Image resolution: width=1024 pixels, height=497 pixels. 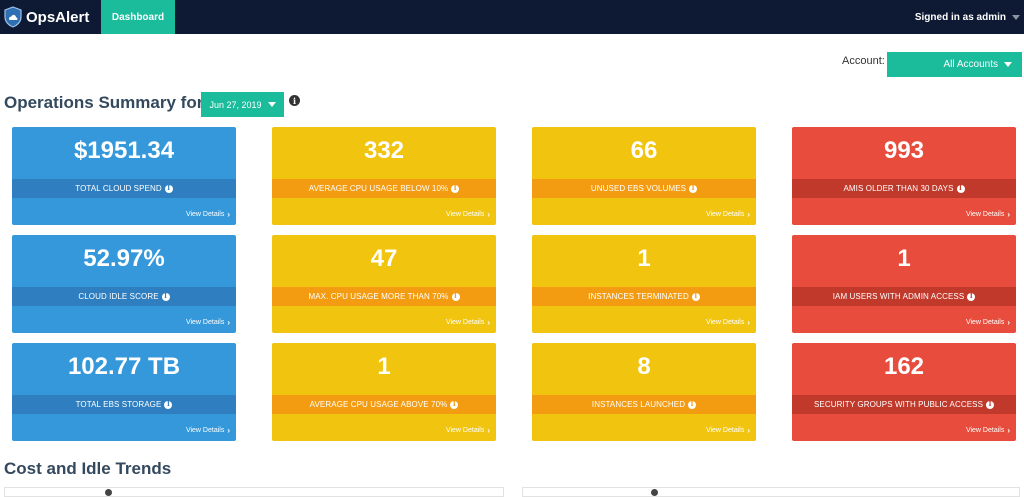 What do you see at coordinates (88, 468) in the screenshot?
I see `section-title-trends: Cost and Idle Trends` at bounding box center [88, 468].